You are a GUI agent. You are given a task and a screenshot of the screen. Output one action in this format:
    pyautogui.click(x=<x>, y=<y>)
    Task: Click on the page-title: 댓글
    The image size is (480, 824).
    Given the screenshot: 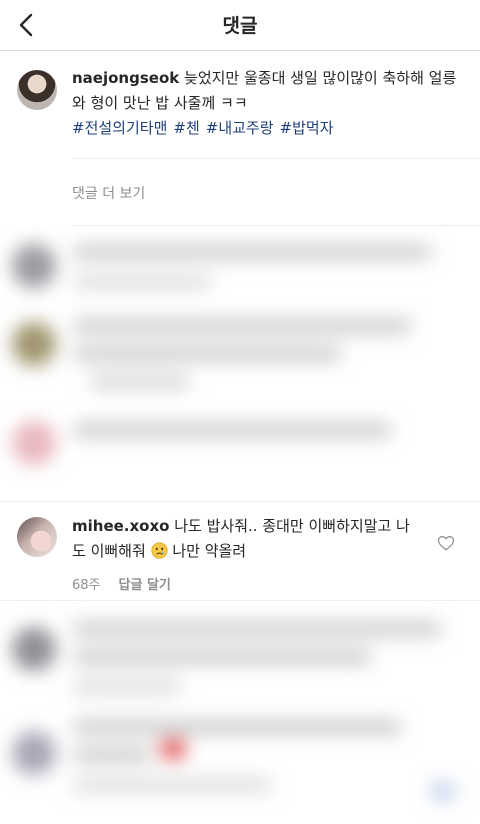 What is the action you would take?
    pyautogui.click(x=240, y=26)
    